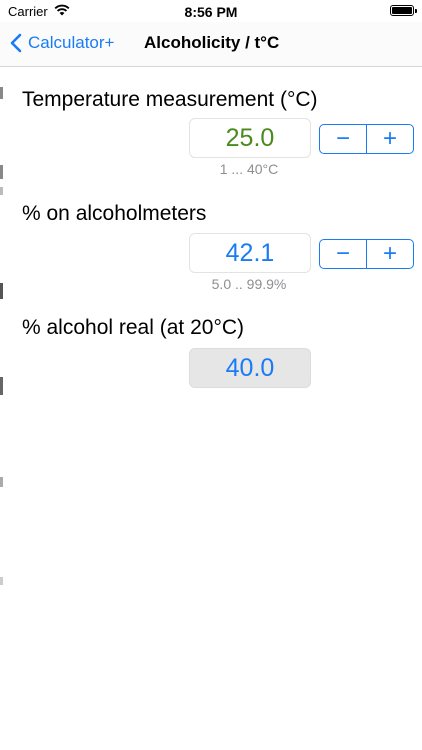 The height and width of the screenshot is (750, 422). Describe the element at coordinates (114, 213) in the screenshot. I see `alcoholmeter-label: % on alcoholmeters` at that location.